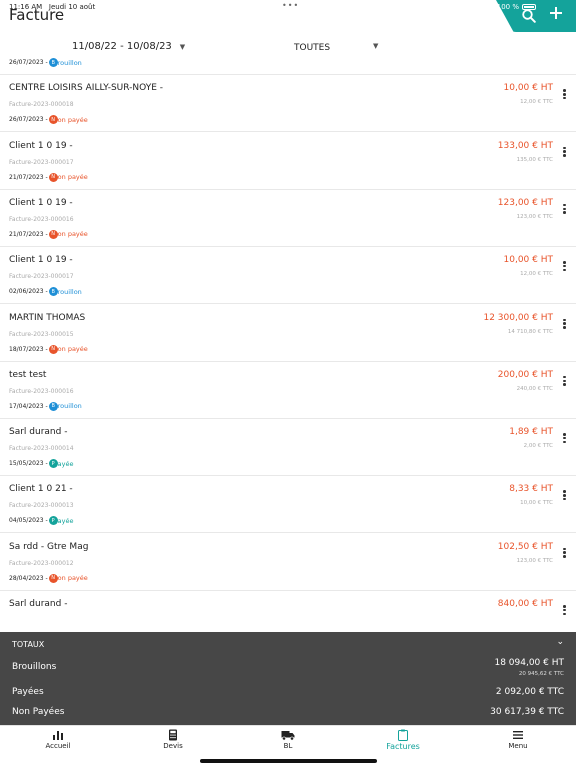 The height and width of the screenshot is (768, 576). What do you see at coordinates (507, 7) in the screenshot?
I see `battery-percent: 100 %` at bounding box center [507, 7].